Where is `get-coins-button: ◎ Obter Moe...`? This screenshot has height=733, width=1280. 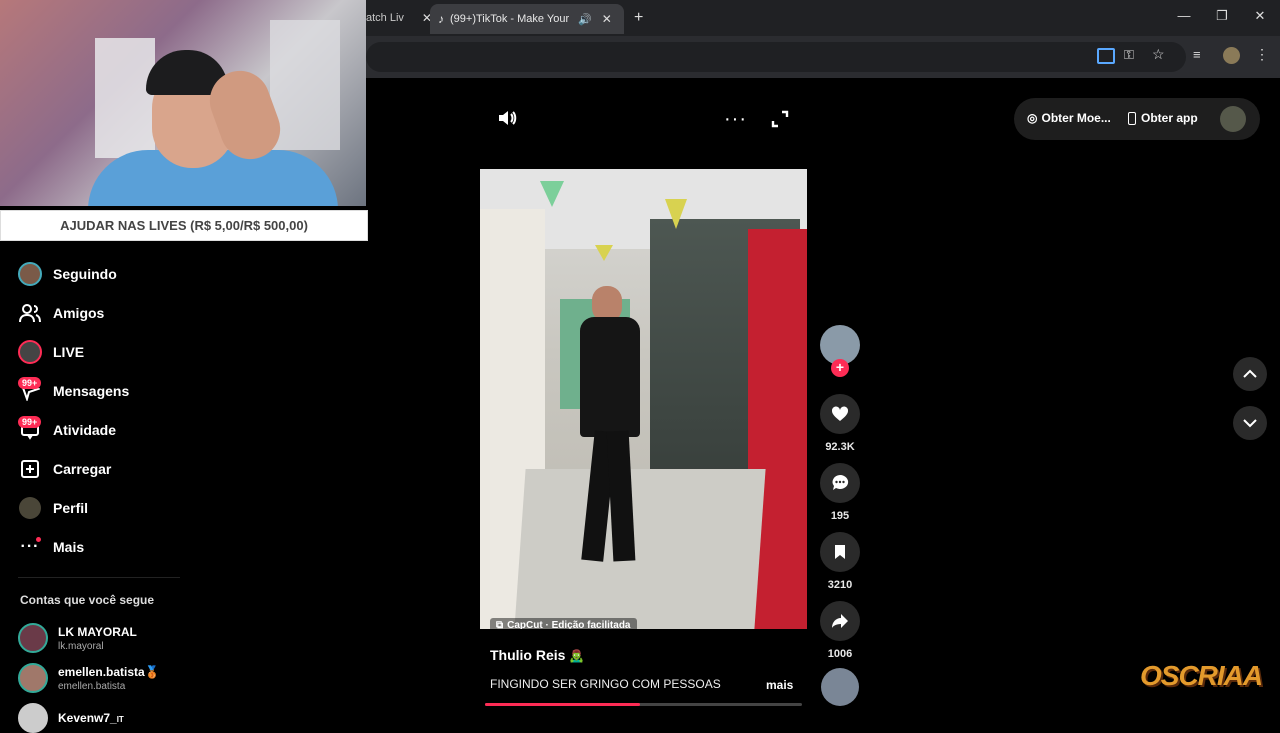 get-coins-button: ◎ Obter Moe... is located at coordinates (1069, 118).